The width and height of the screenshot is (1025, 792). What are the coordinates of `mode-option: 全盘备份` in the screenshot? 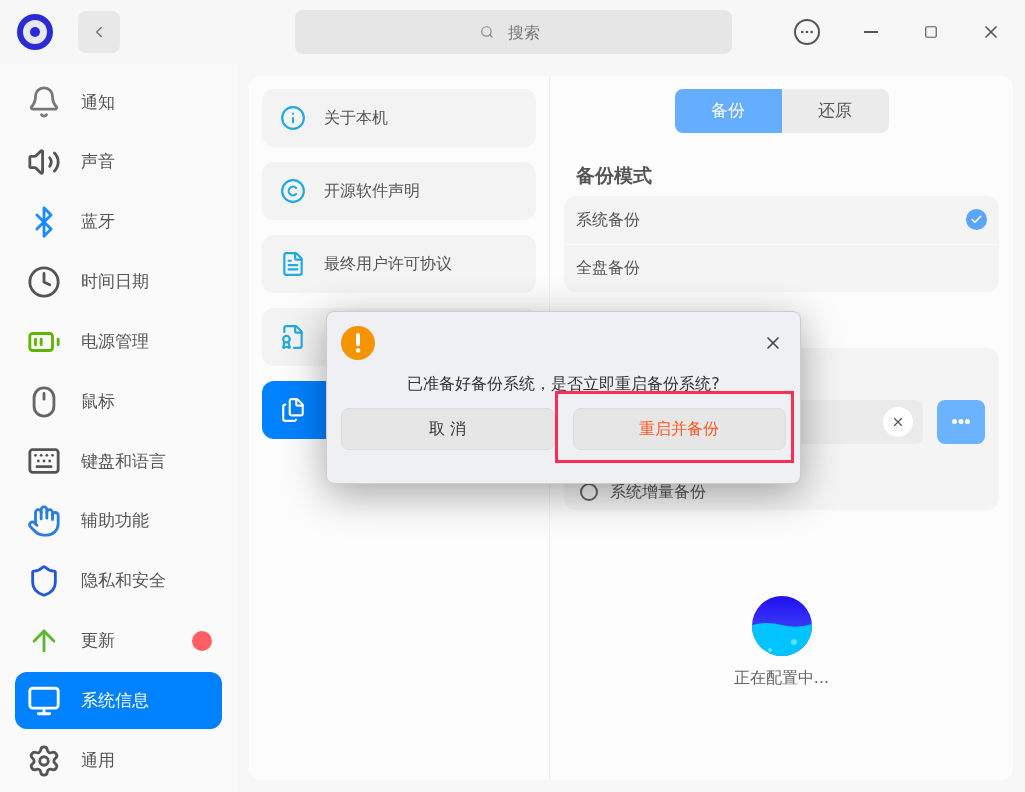 It's located at (781, 267).